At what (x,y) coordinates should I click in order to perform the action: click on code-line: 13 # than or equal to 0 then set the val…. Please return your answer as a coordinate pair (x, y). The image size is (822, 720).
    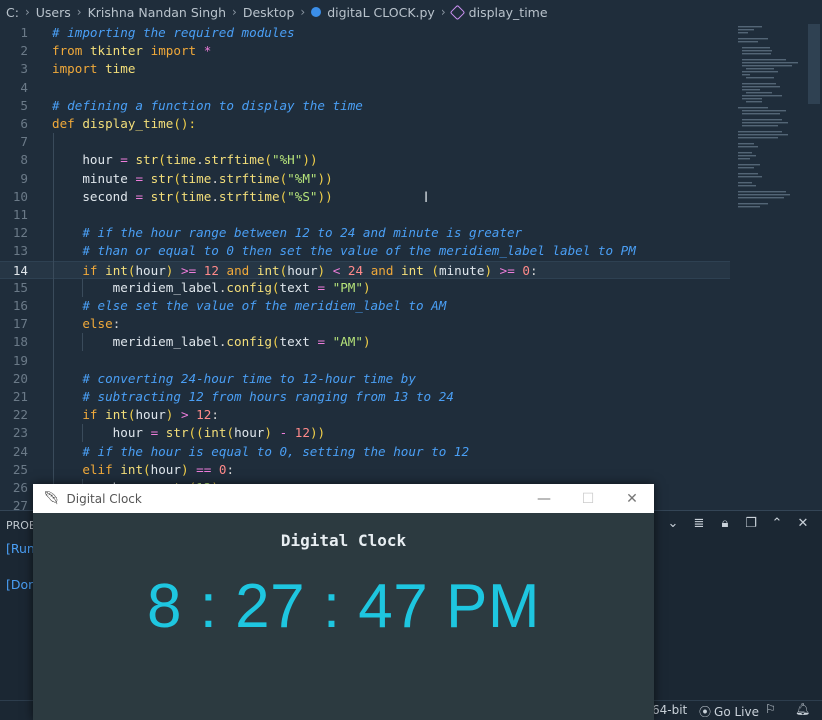
    Looking at the image, I should click on (365, 251).